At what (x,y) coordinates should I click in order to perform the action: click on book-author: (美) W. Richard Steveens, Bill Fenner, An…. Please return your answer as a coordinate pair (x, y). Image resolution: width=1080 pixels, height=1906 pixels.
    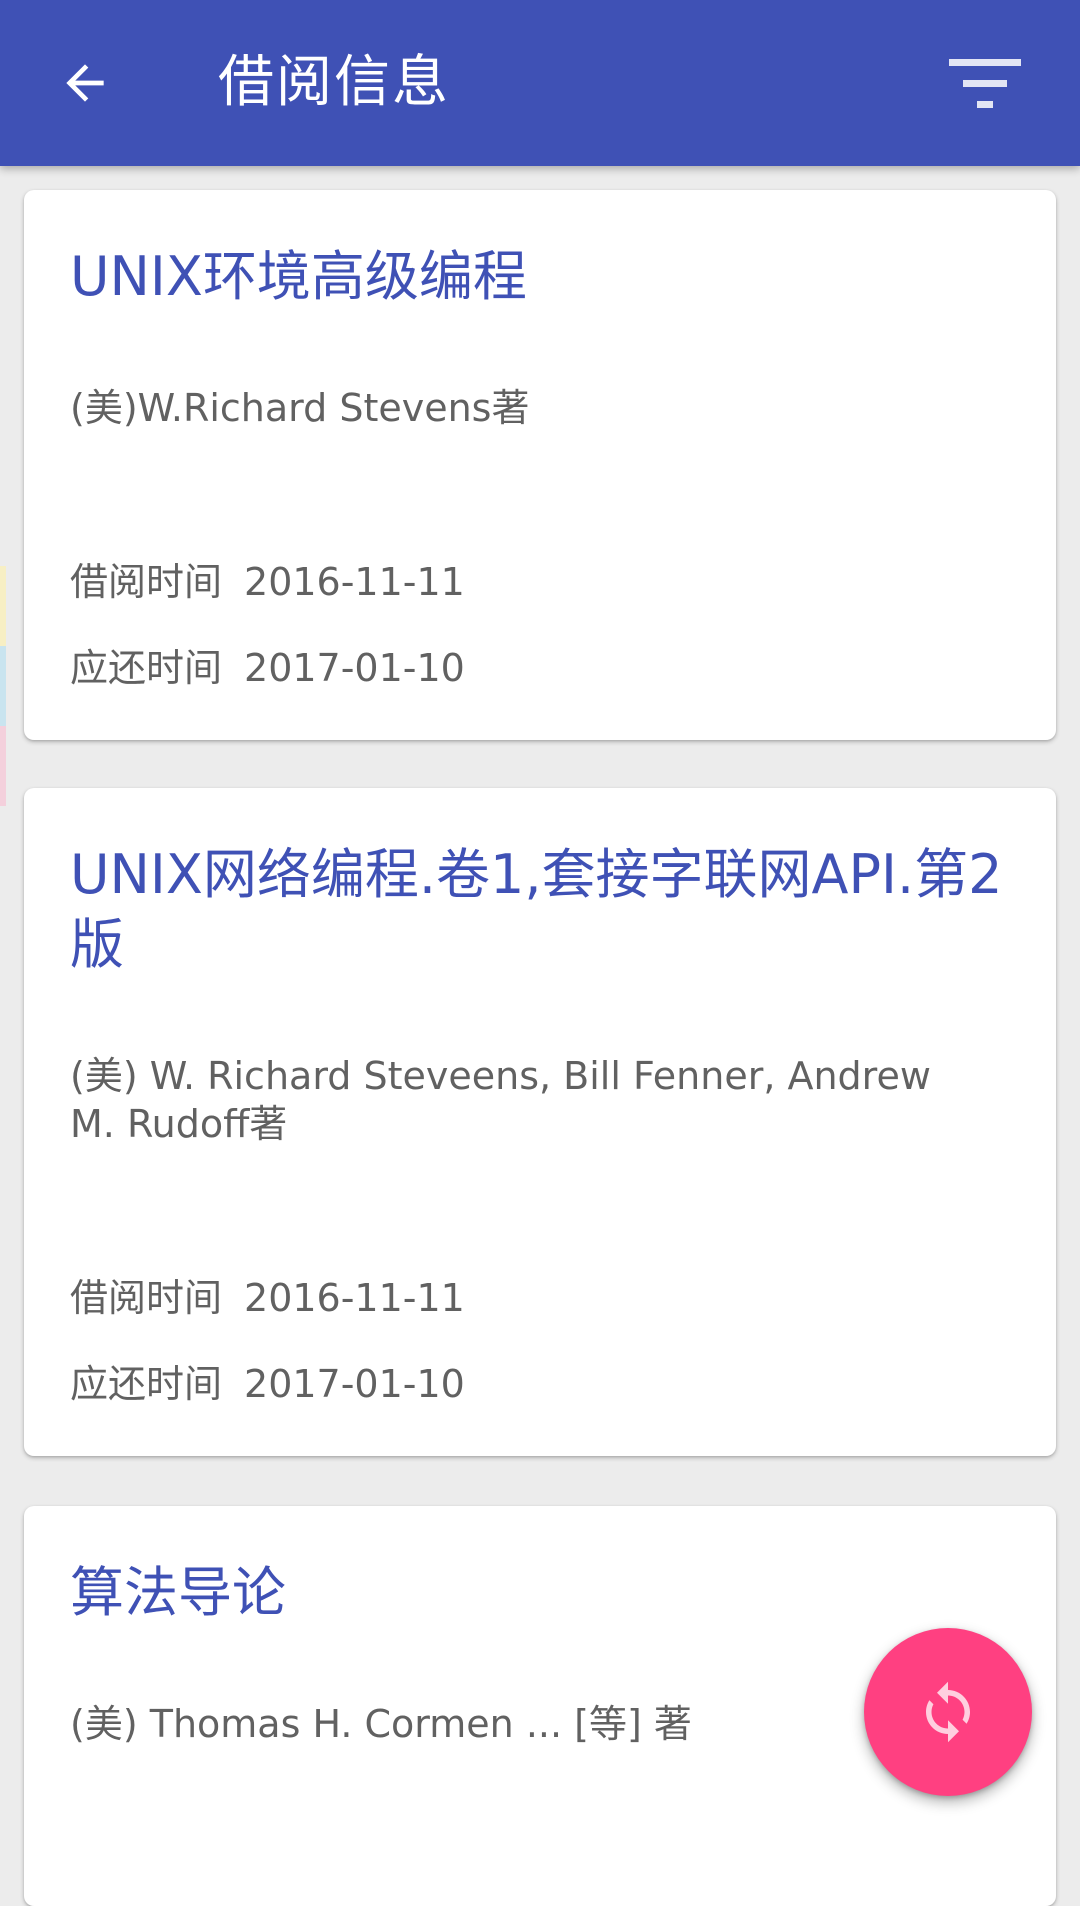
    Looking at the image, I should click on (500, 1100).